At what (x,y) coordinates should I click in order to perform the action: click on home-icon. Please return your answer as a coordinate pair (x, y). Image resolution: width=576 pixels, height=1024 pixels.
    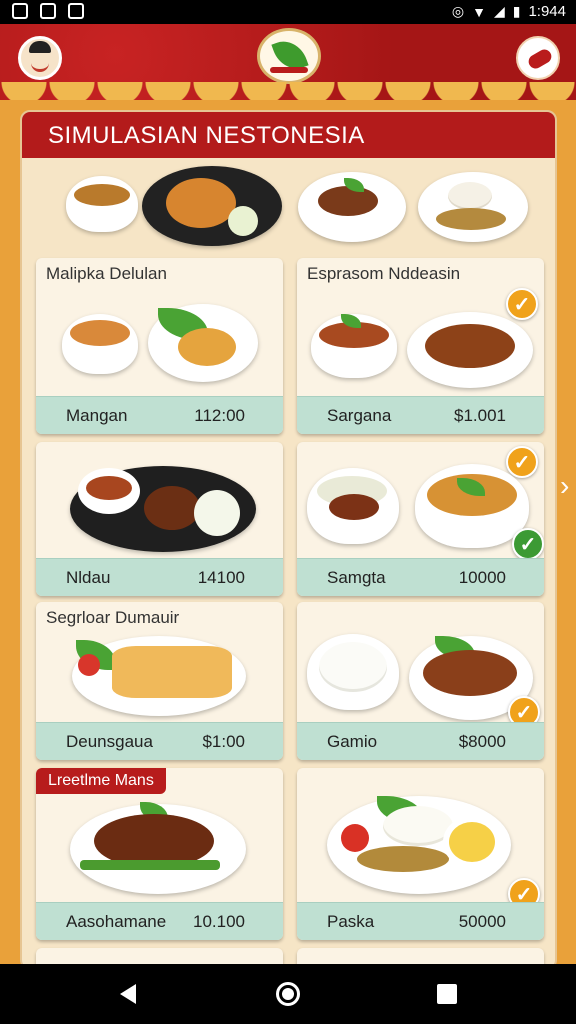
    Looking at the image, I should click on (288, 994).